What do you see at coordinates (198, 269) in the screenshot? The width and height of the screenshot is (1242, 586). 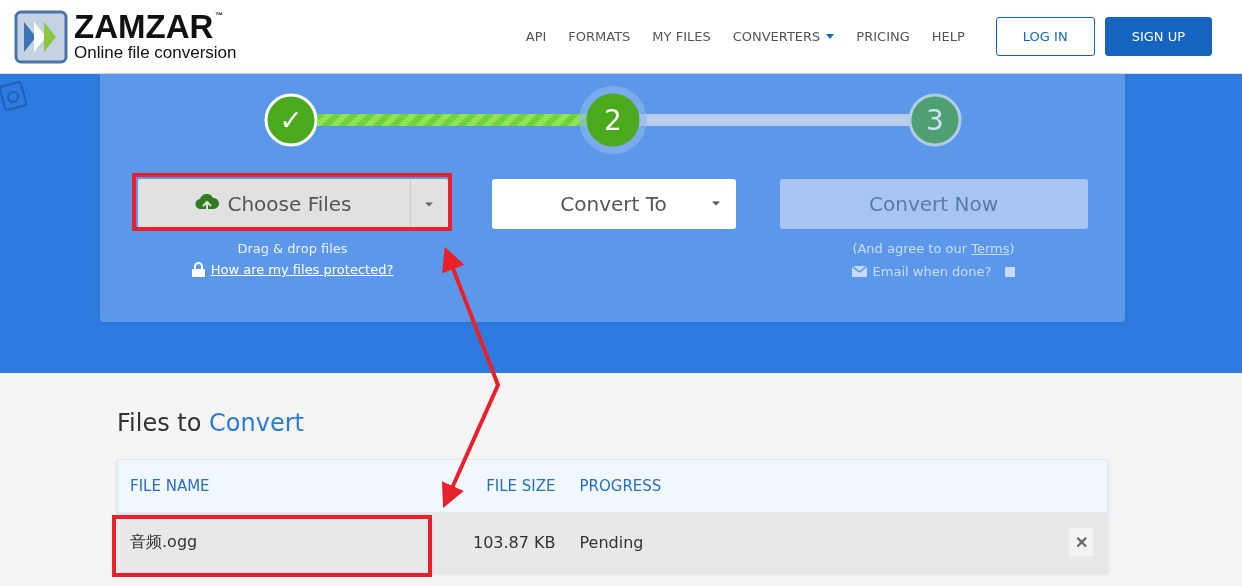 I see `lock-icon` at bounding box center [198, 269].